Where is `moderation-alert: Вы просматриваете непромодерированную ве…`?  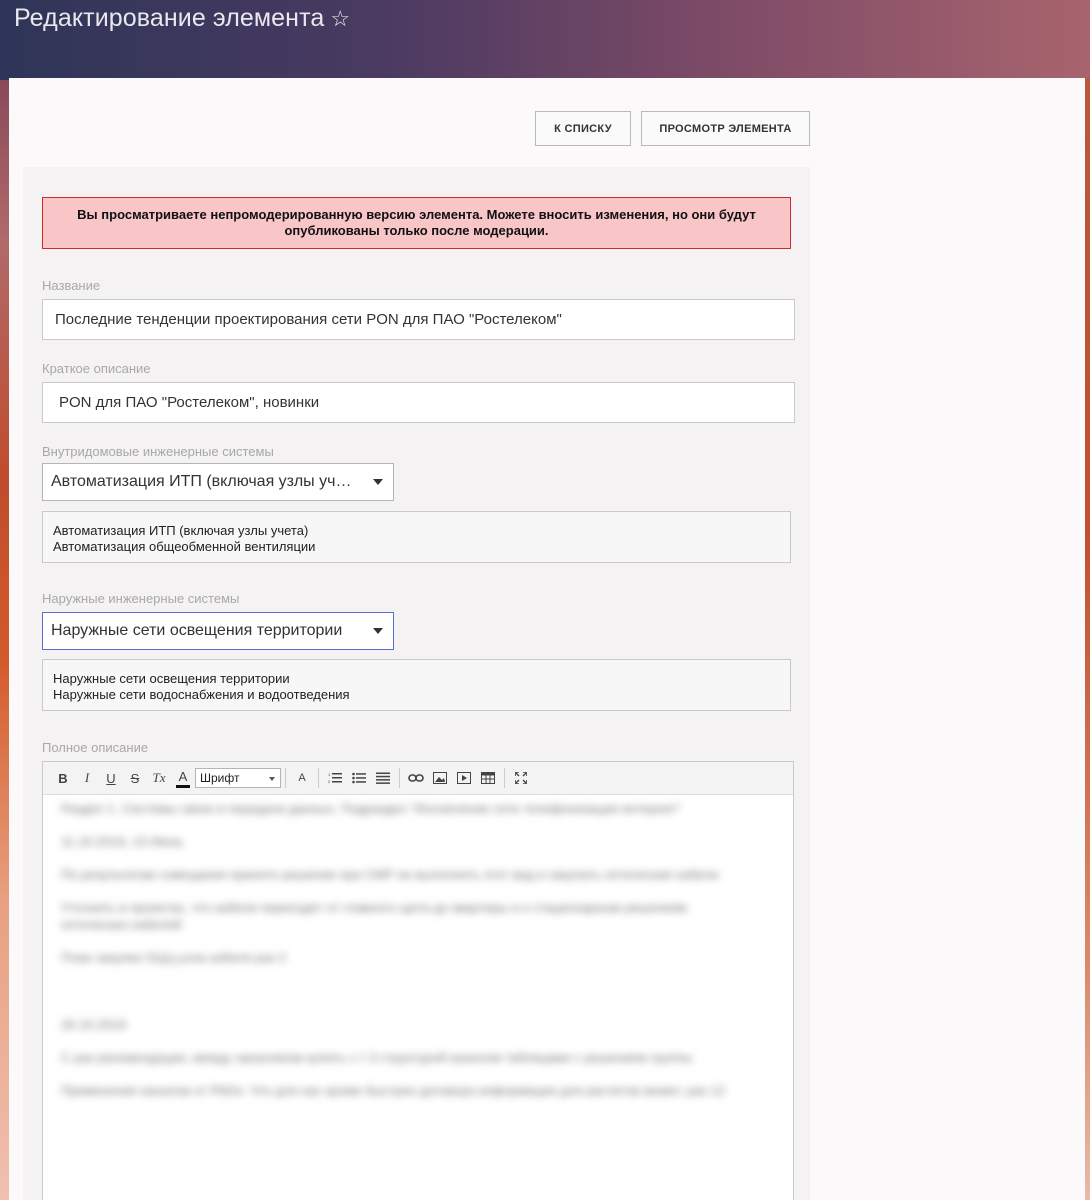
moderation-alert: Вы просматриваете непромодерированную ве… is located at coordinates (416, 223).